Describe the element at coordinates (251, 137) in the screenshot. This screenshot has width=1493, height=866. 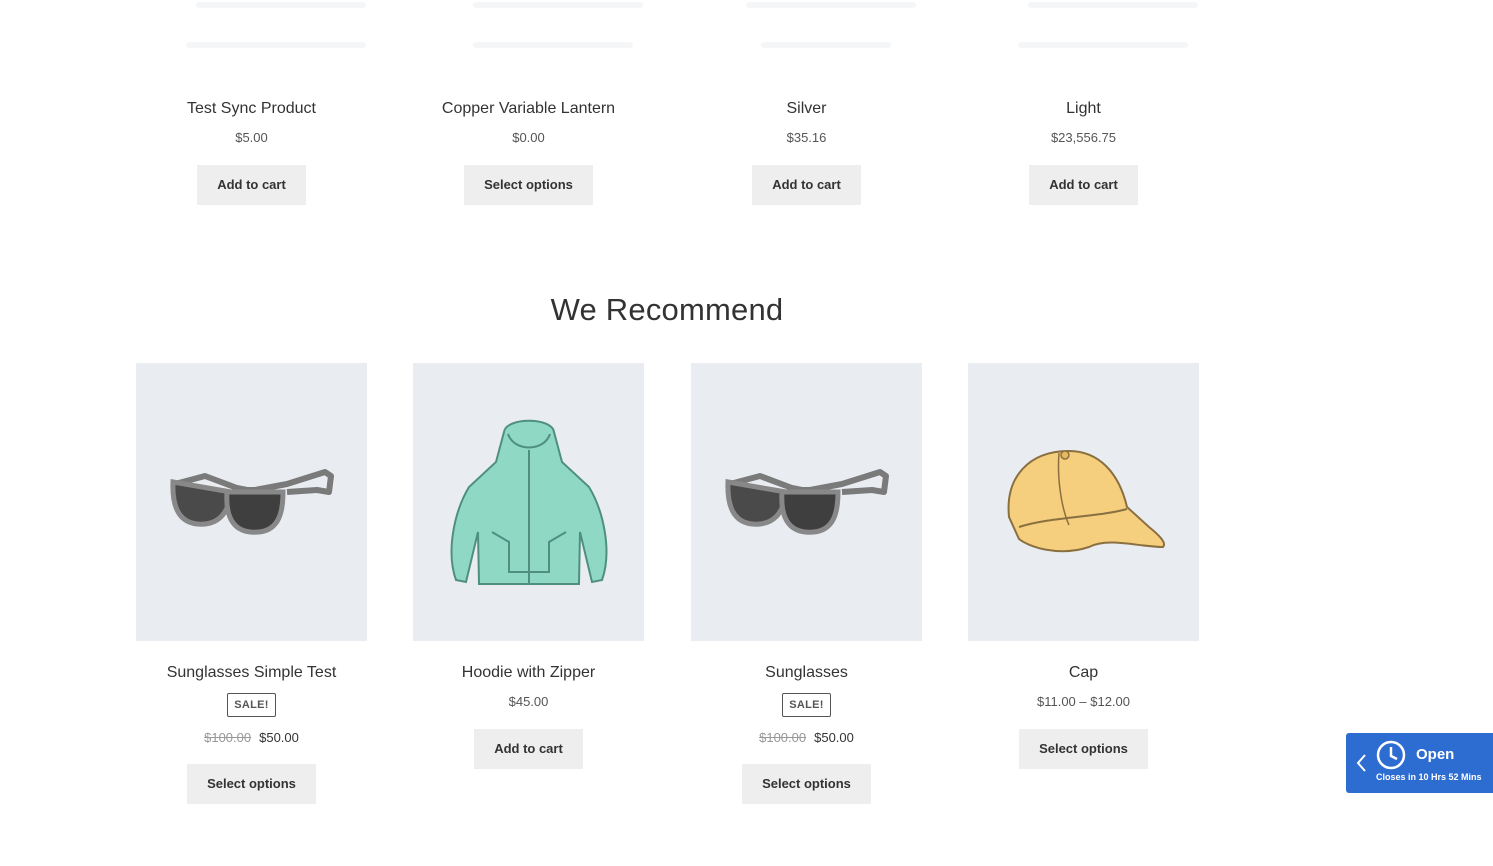
I see `product-price: $5.00` at that location.